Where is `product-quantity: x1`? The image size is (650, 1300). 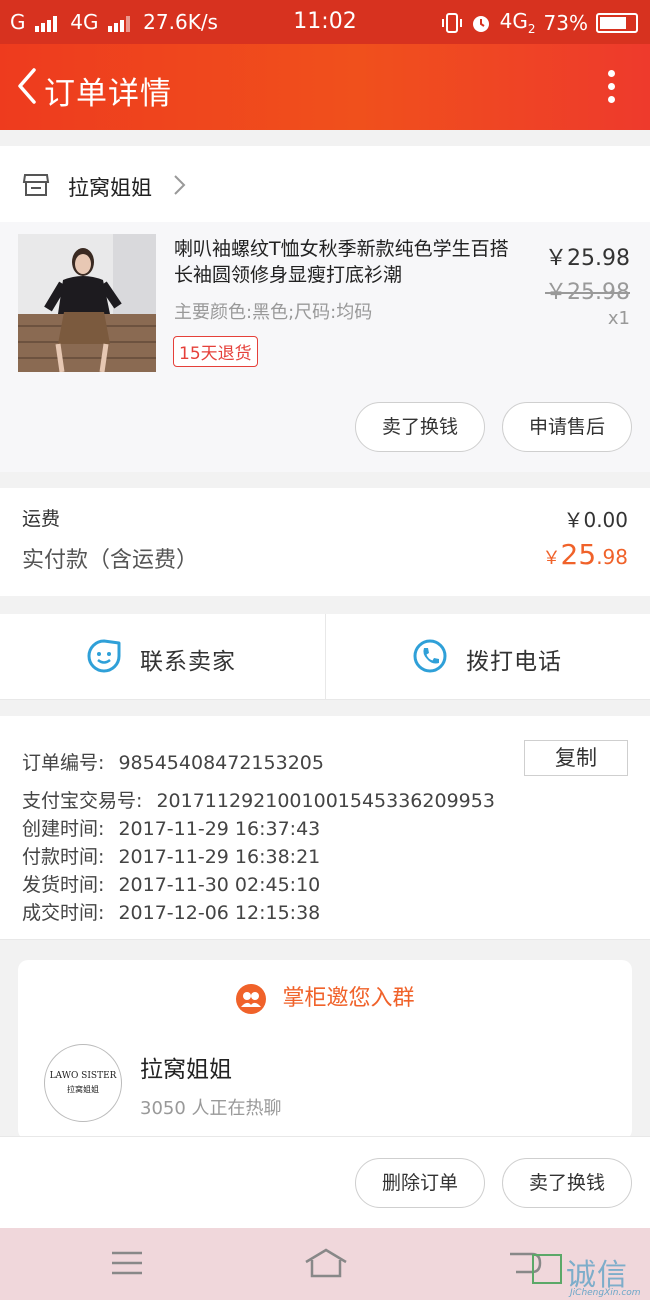
product-quantity: x1 is located at coordinates (618, 318).